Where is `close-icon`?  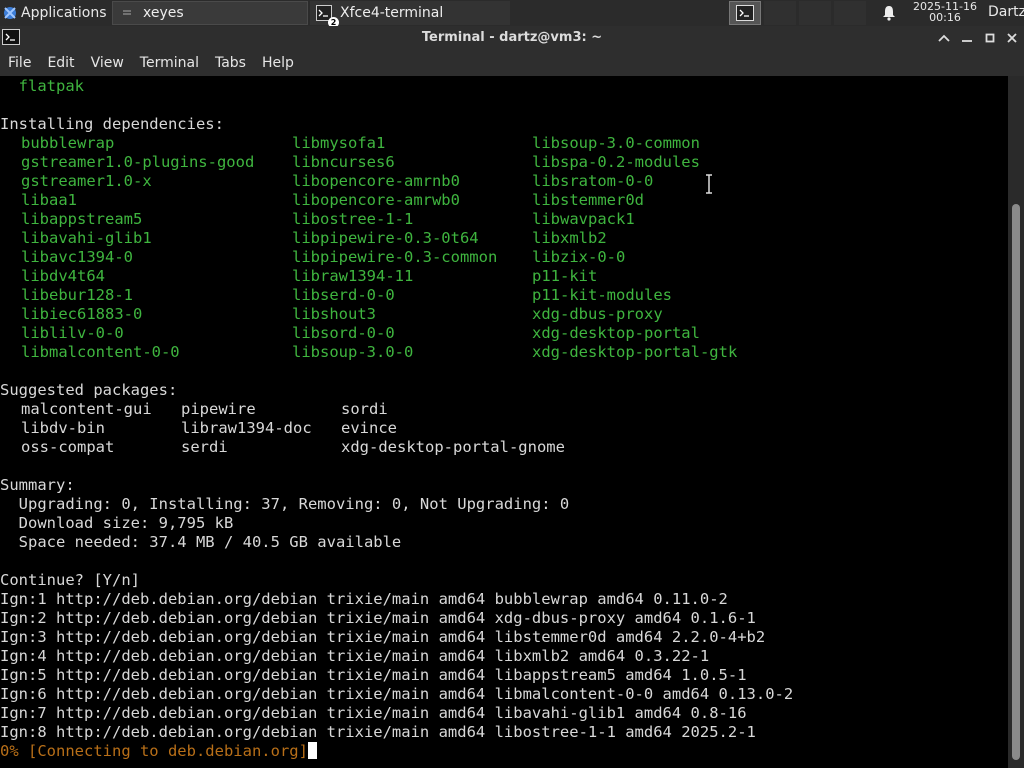
close-icon is located at coordinates (1012, 38).